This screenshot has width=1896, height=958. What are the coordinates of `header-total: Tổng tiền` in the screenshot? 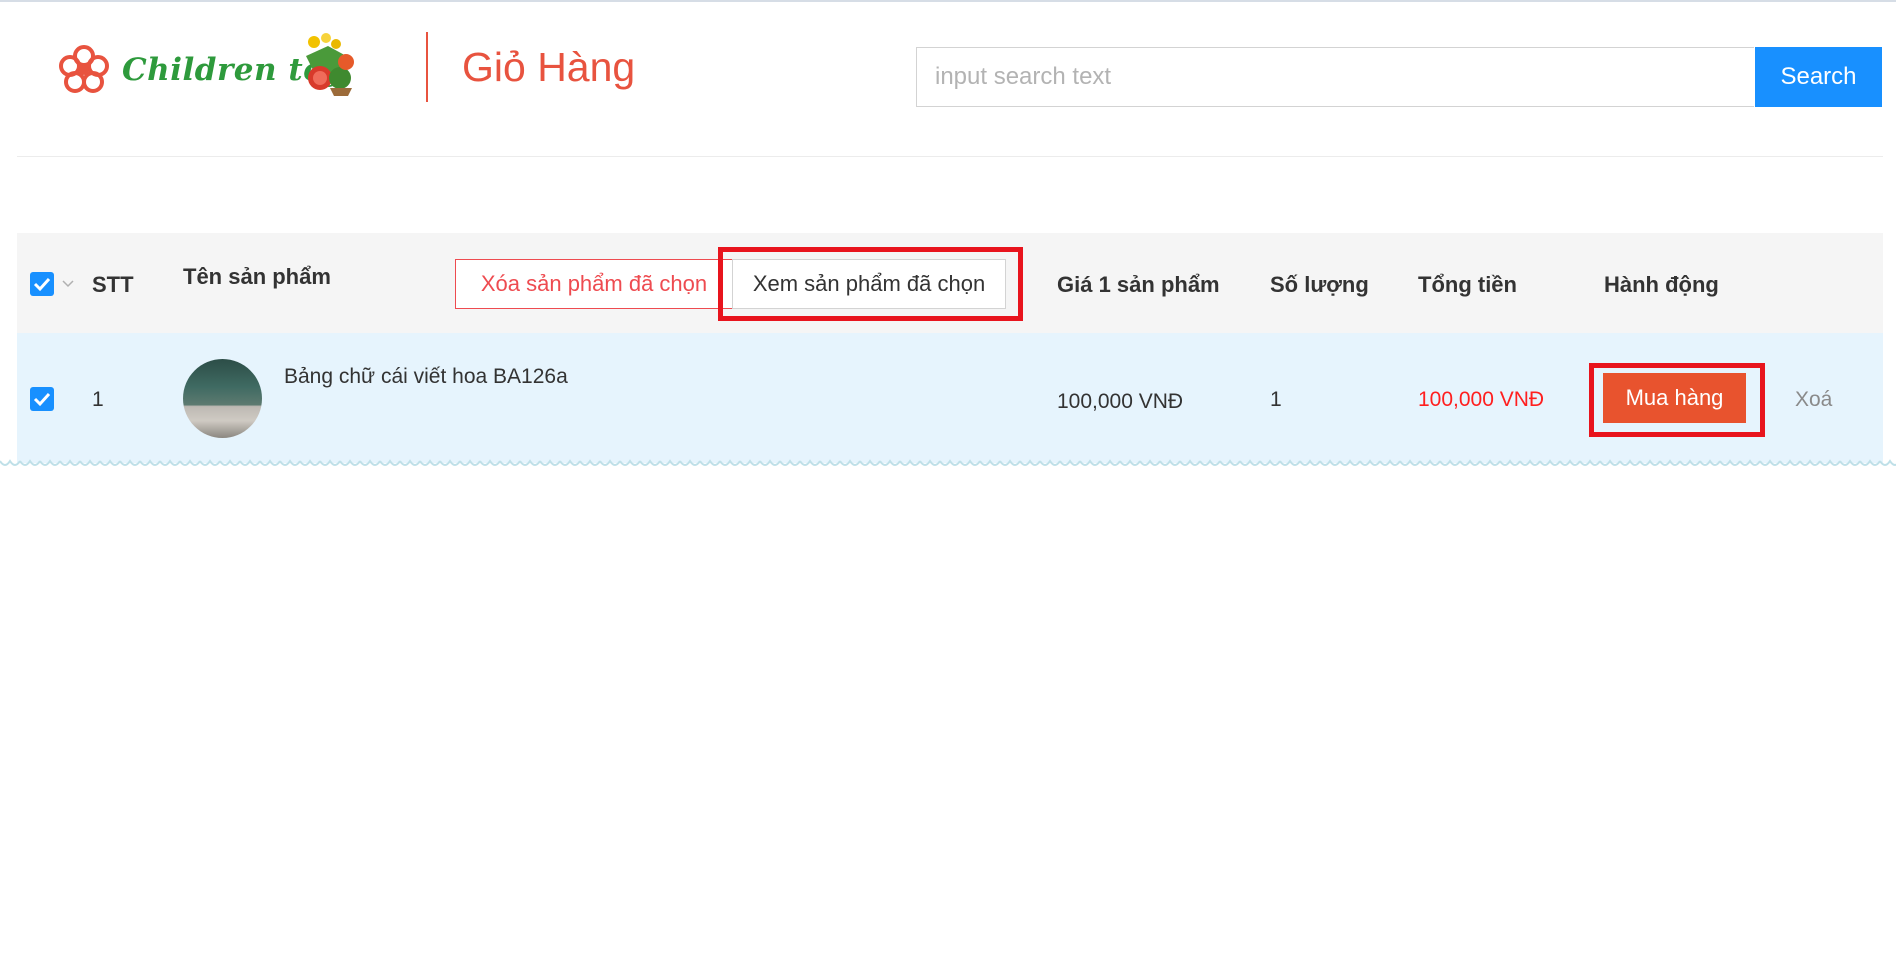 It's located at (1467, 284).